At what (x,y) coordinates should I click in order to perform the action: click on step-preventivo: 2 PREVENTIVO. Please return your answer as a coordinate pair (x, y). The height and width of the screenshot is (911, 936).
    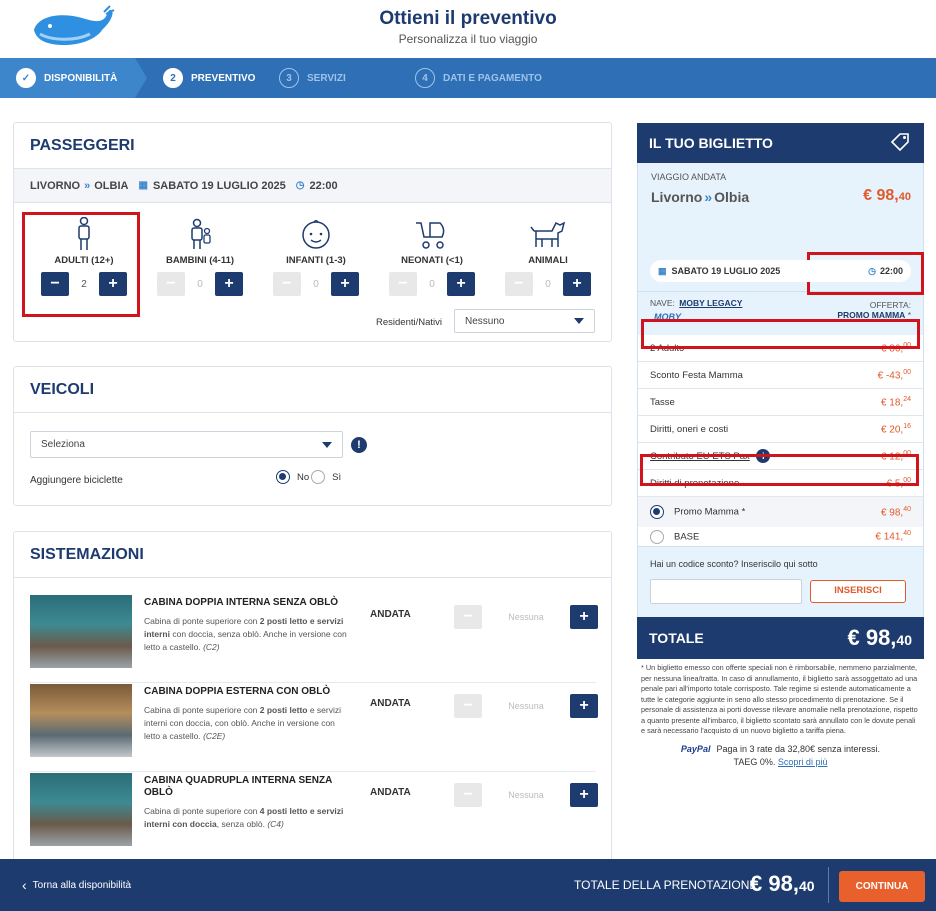
    Looking at the image, I should click on (206, 78).